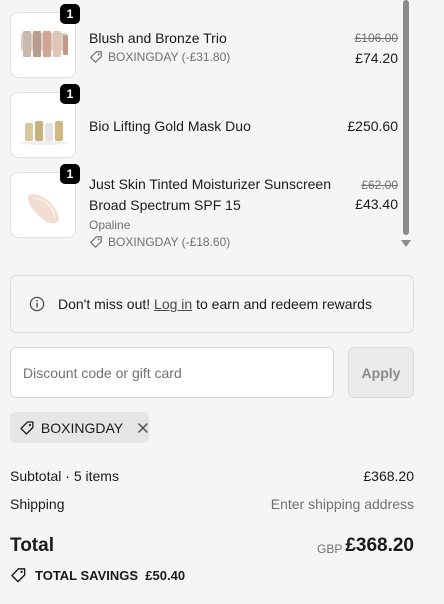 The image size is (444, 604). What do you see at coordinates (64, 476) in the screenshot?
I see `subtotal-label: Subtotal · 5 items` at bounding box center [64, 476].